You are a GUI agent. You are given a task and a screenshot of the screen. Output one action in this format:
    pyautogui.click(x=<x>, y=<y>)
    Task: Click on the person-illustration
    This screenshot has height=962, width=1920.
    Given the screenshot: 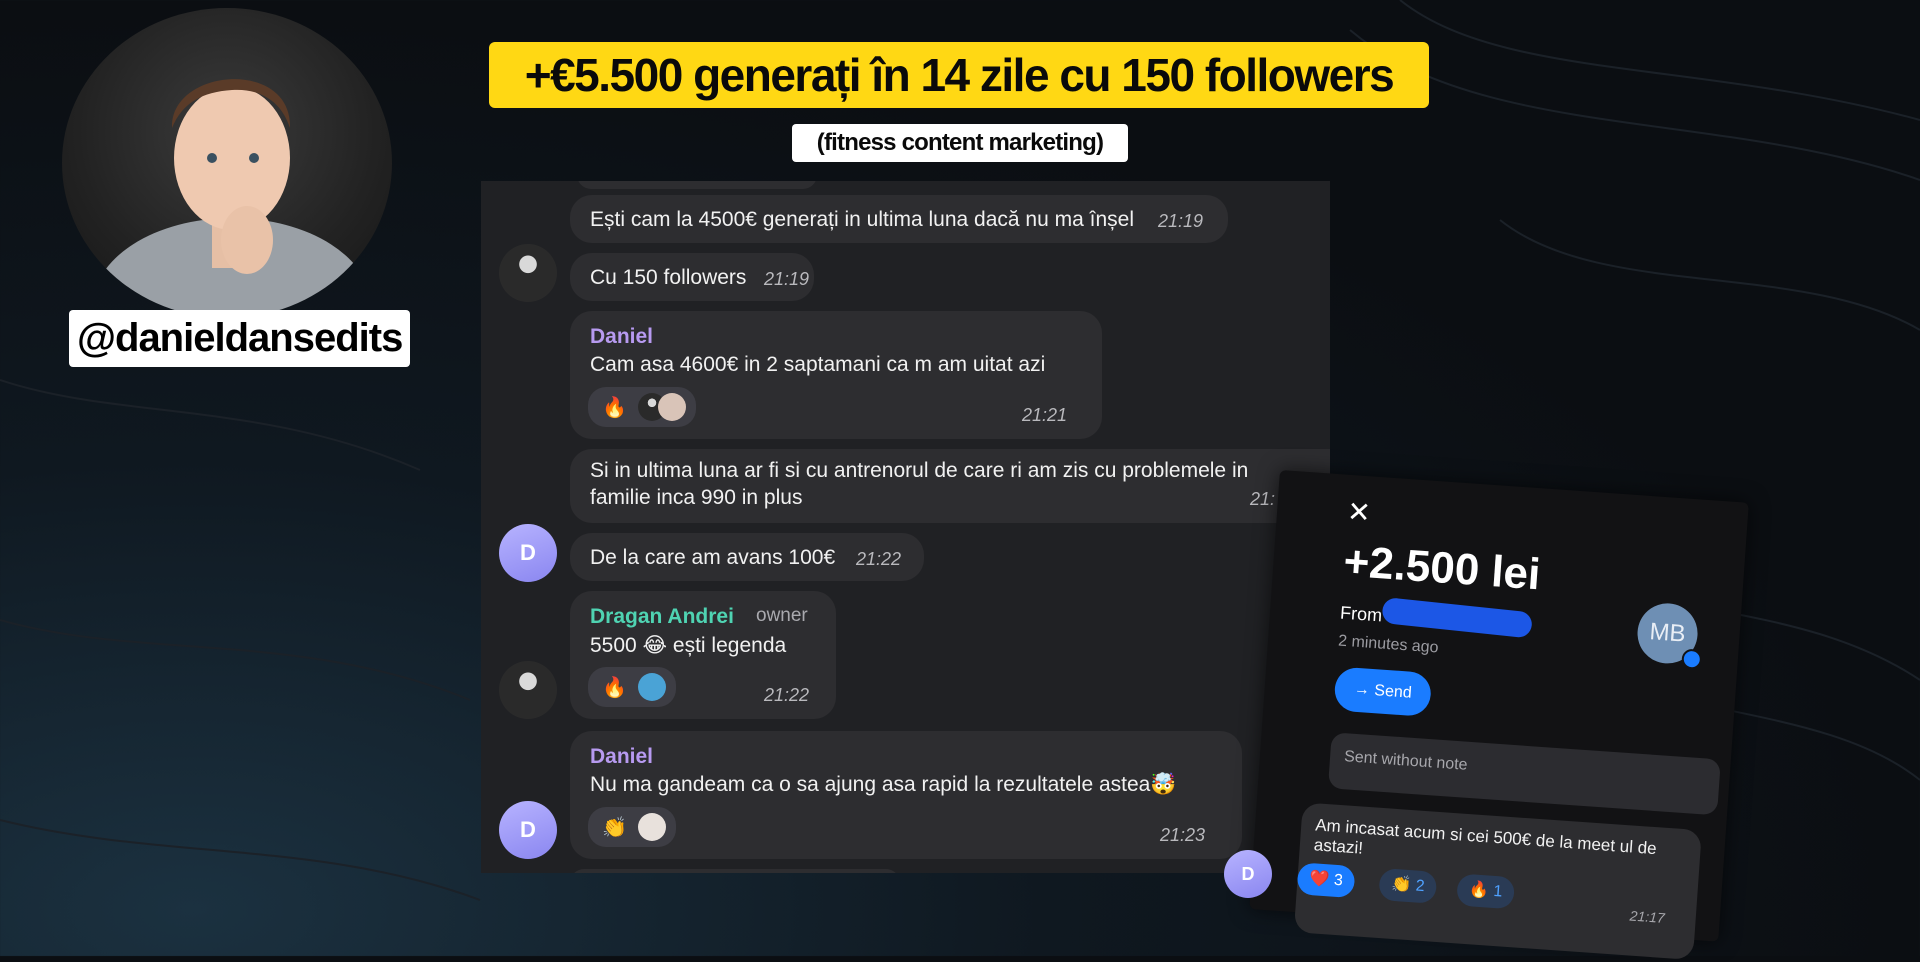 What is the action you would take?
    pyautogui.click(x=232, y=198)
    